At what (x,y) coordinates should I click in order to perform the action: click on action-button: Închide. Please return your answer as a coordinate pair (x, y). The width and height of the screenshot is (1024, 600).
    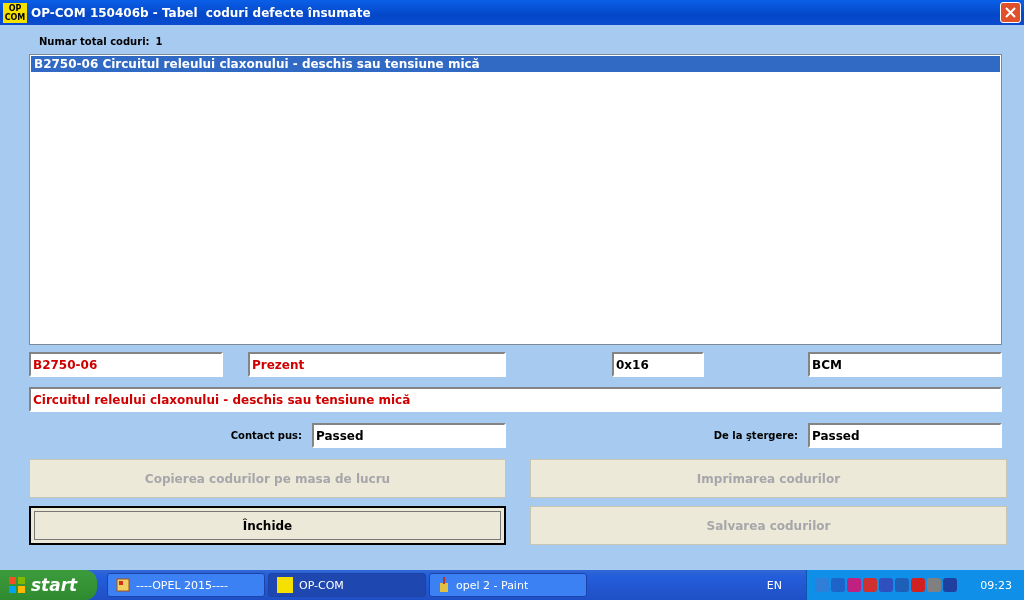
    Looking at the image, I should click on (267, 525).